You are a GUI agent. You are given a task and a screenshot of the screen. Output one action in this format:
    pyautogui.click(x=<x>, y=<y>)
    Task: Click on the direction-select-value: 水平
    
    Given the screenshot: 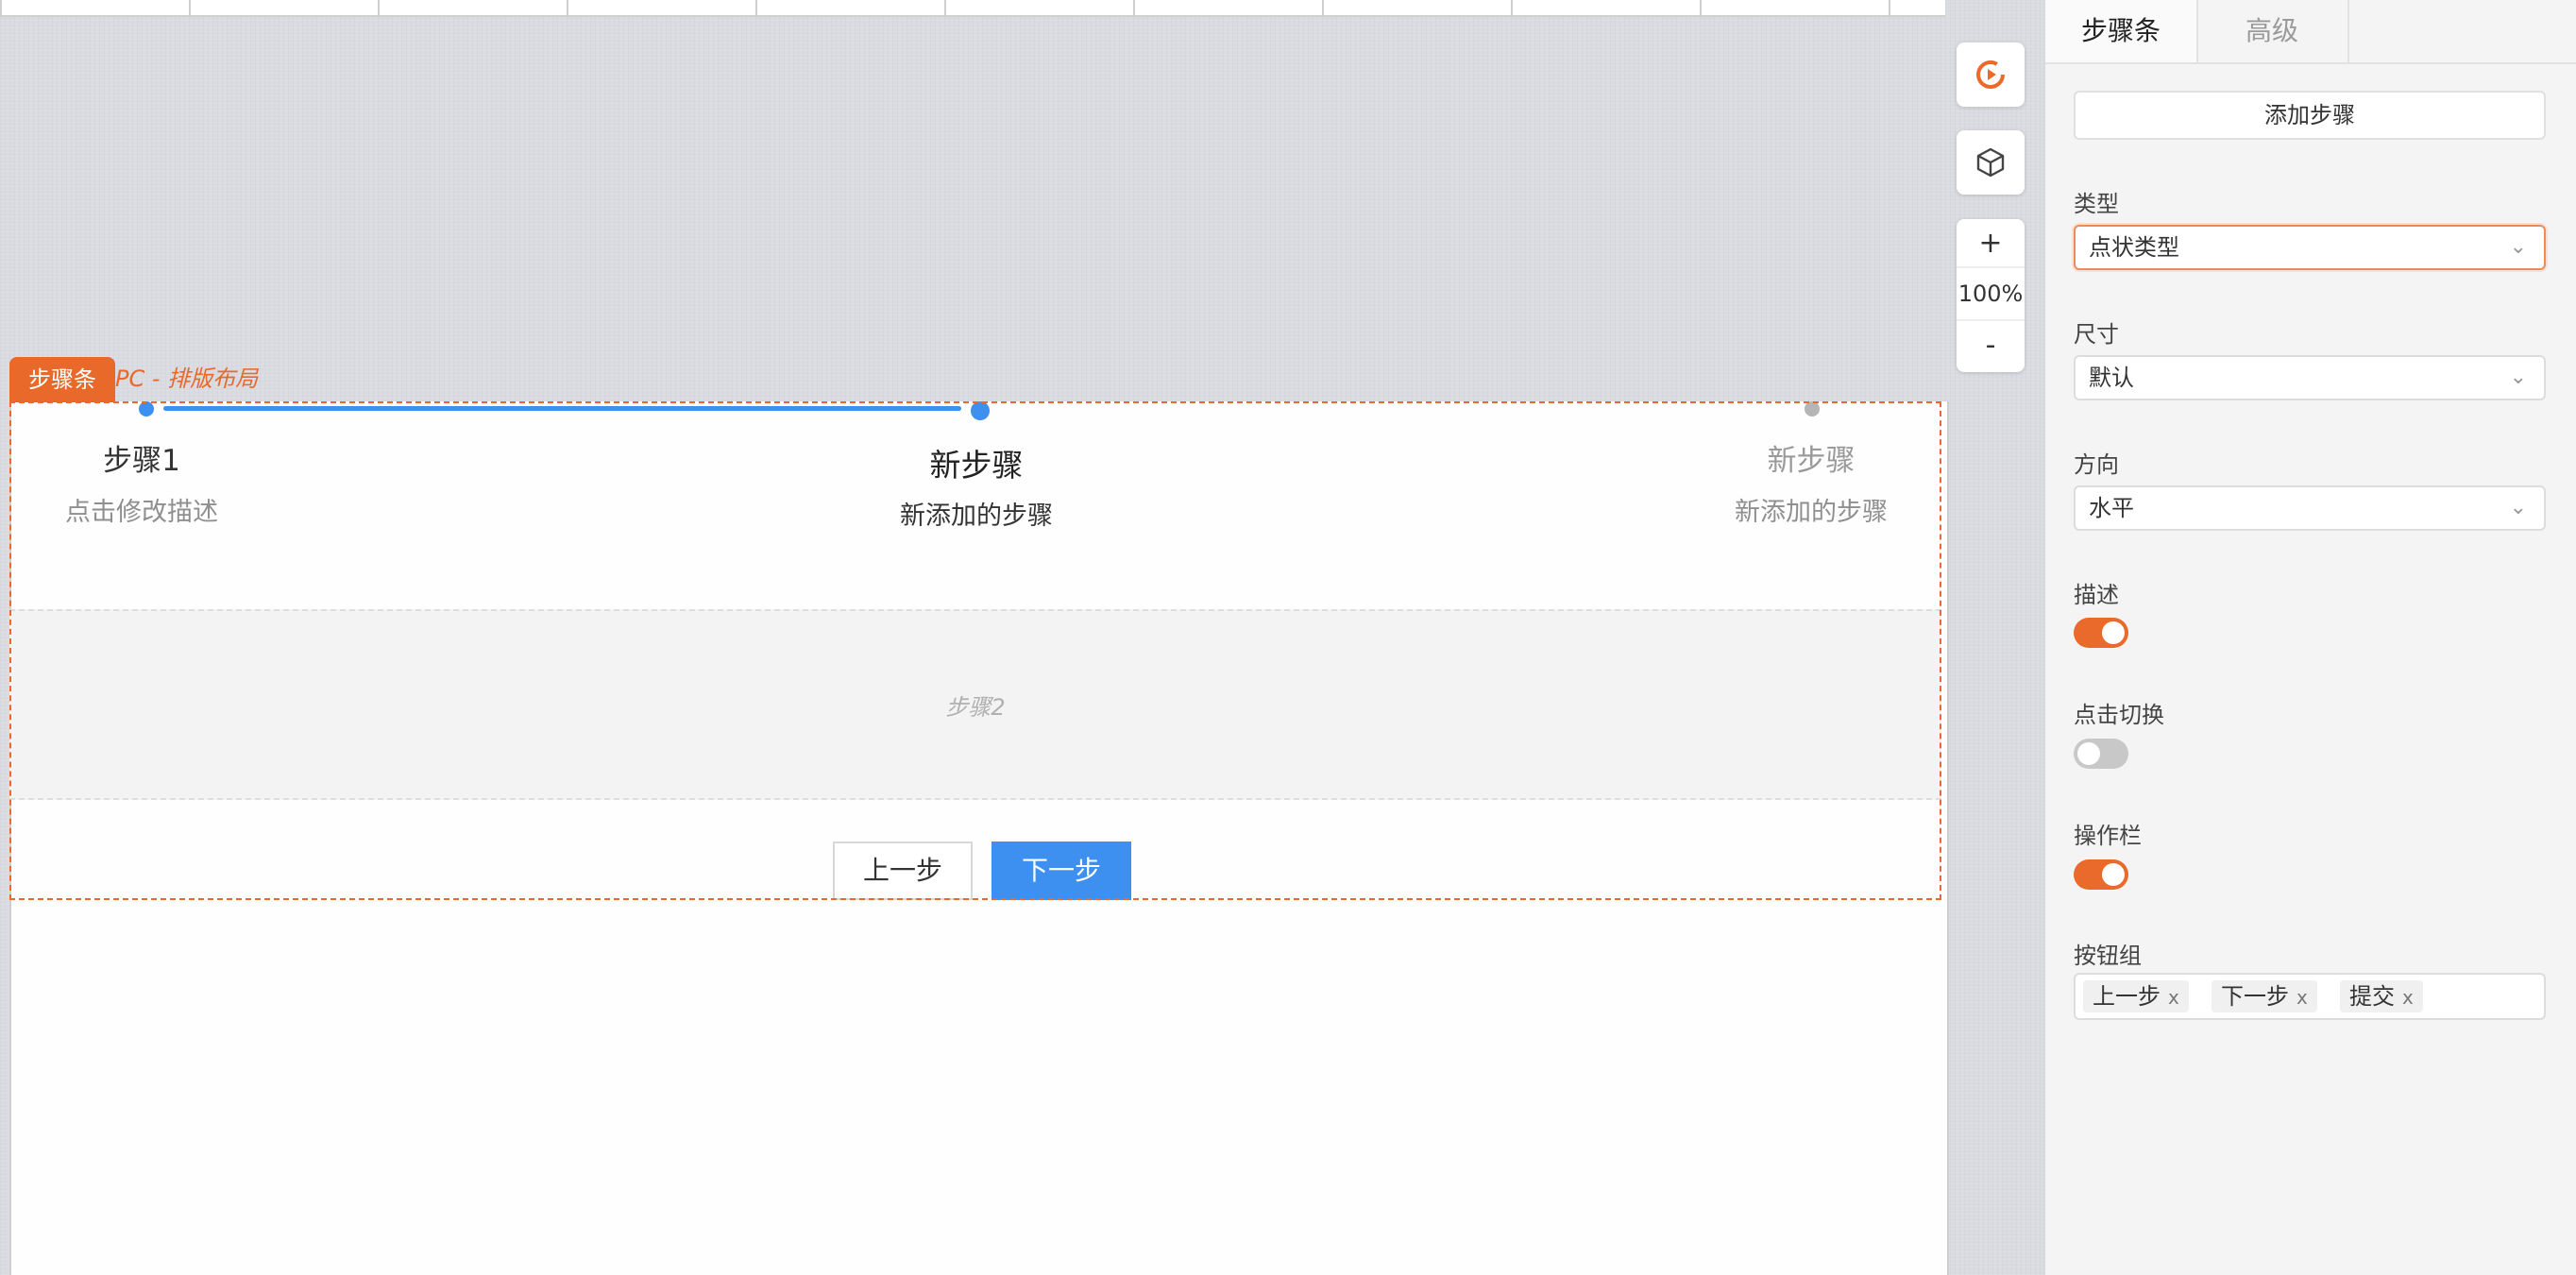 What is the action you would take?
    pyautogui.click(x=2111, y=508)
    